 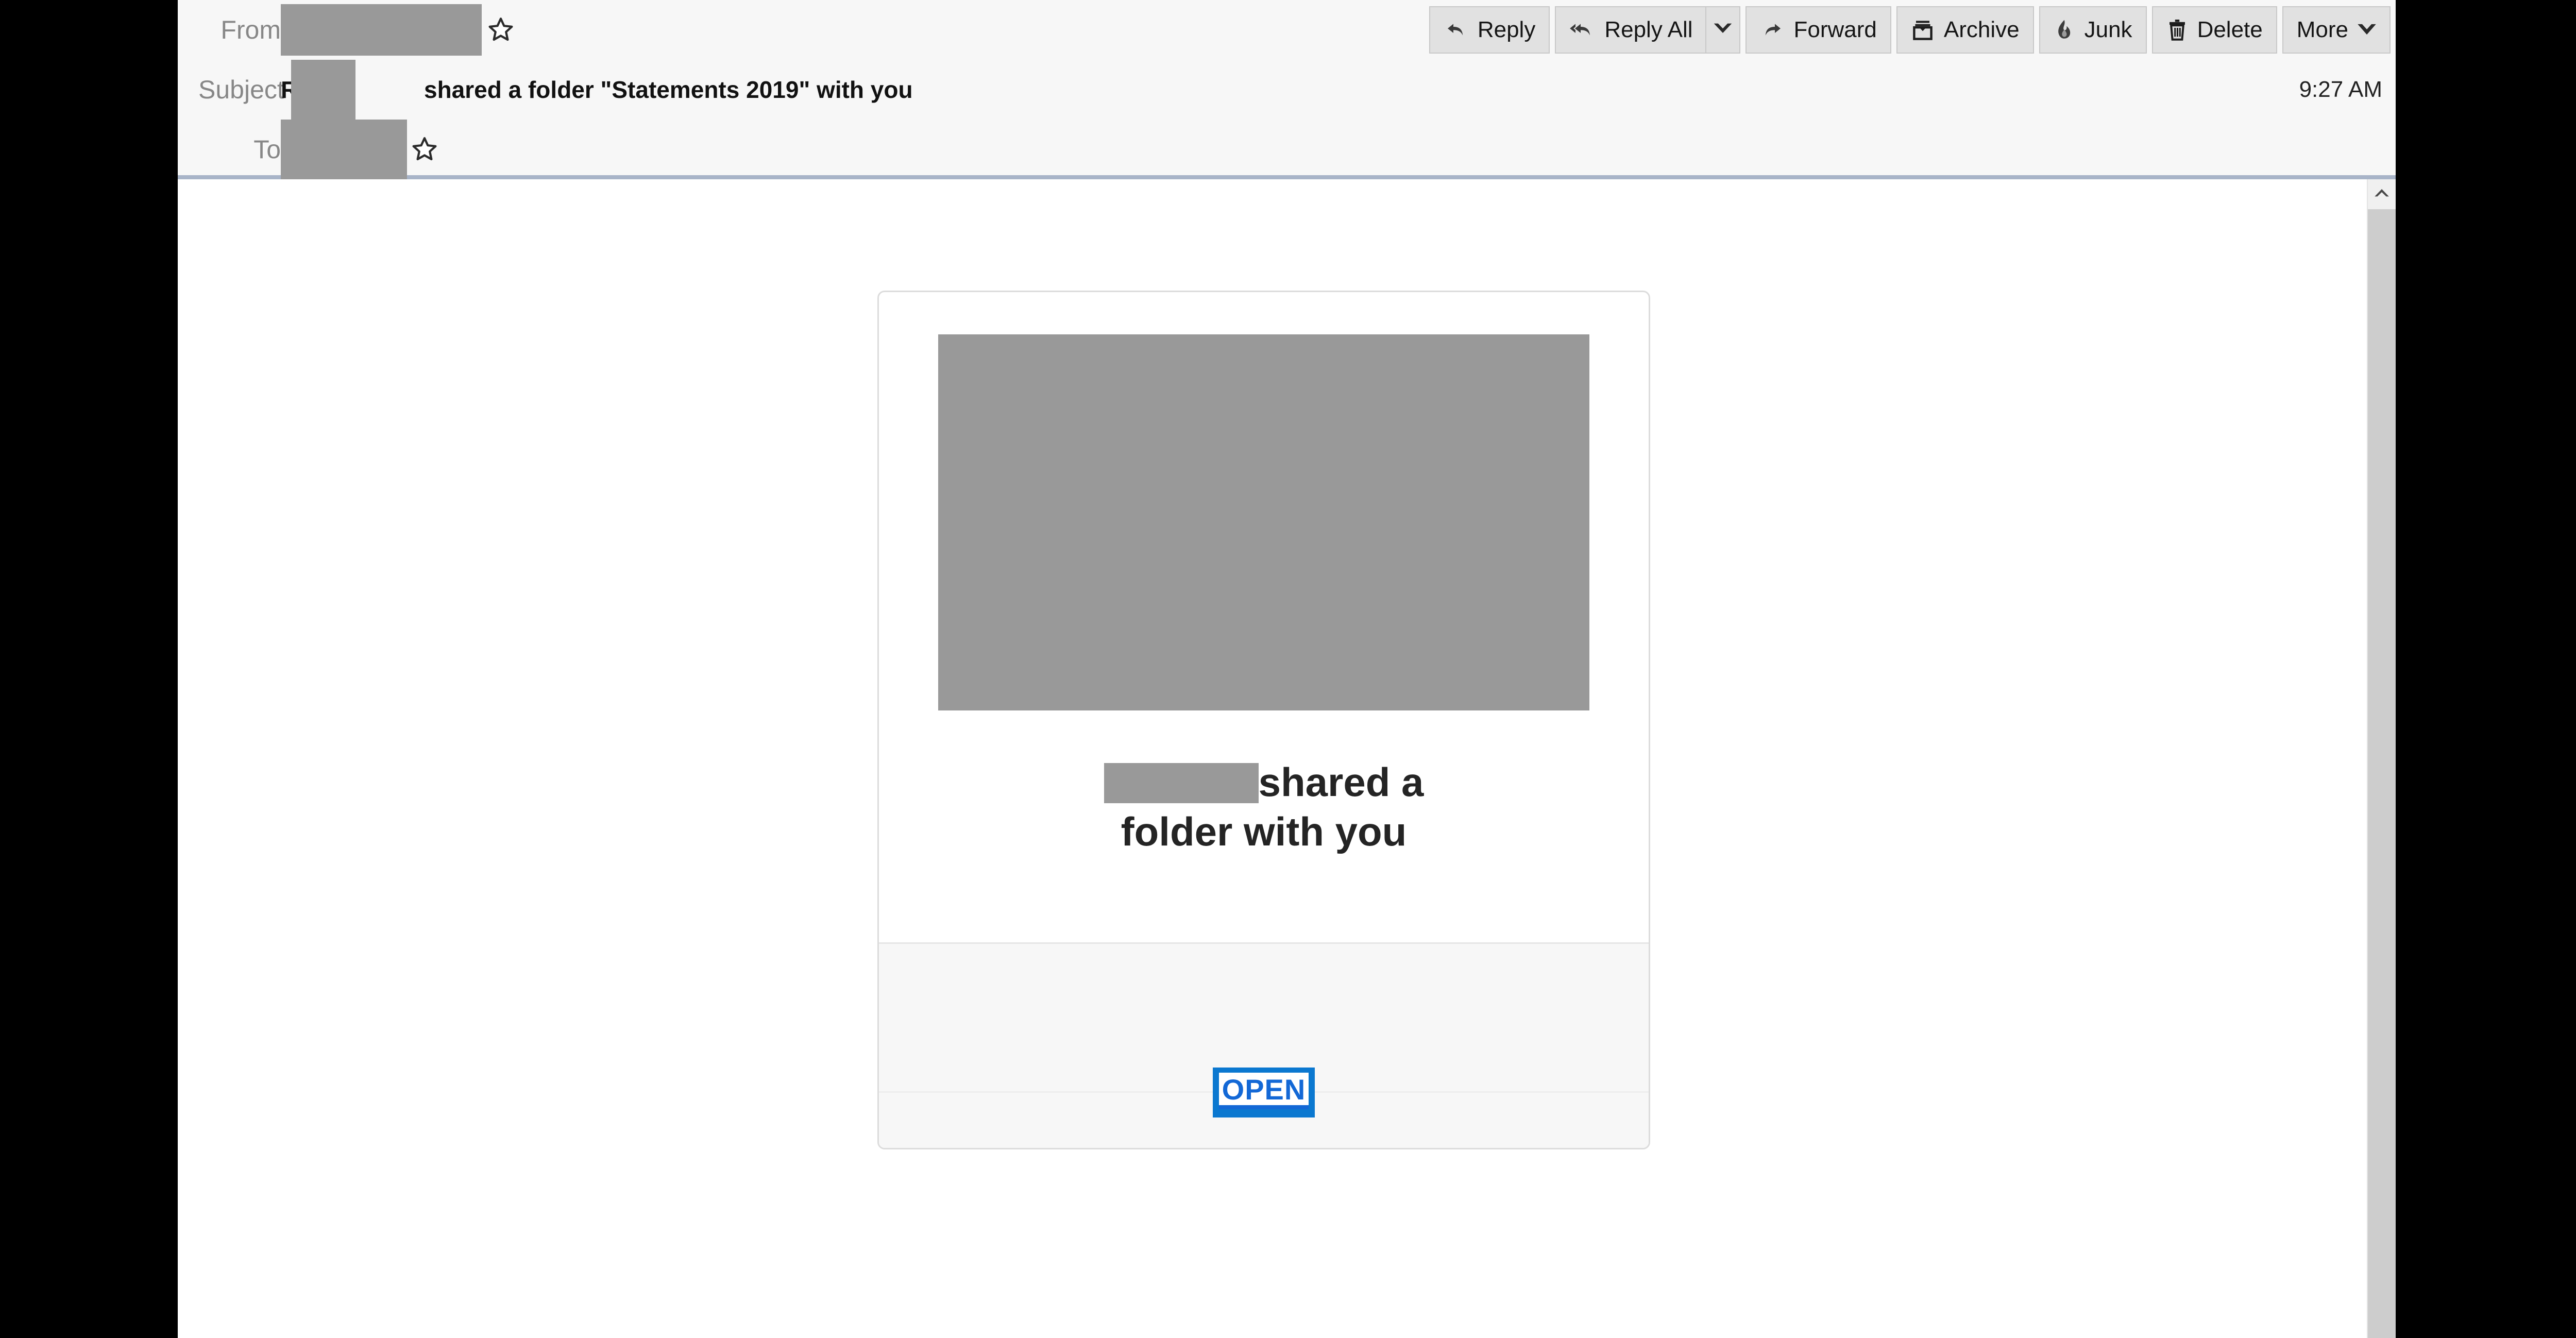 I want to click on subject-sender-redacted, so click(x=323, y=90).